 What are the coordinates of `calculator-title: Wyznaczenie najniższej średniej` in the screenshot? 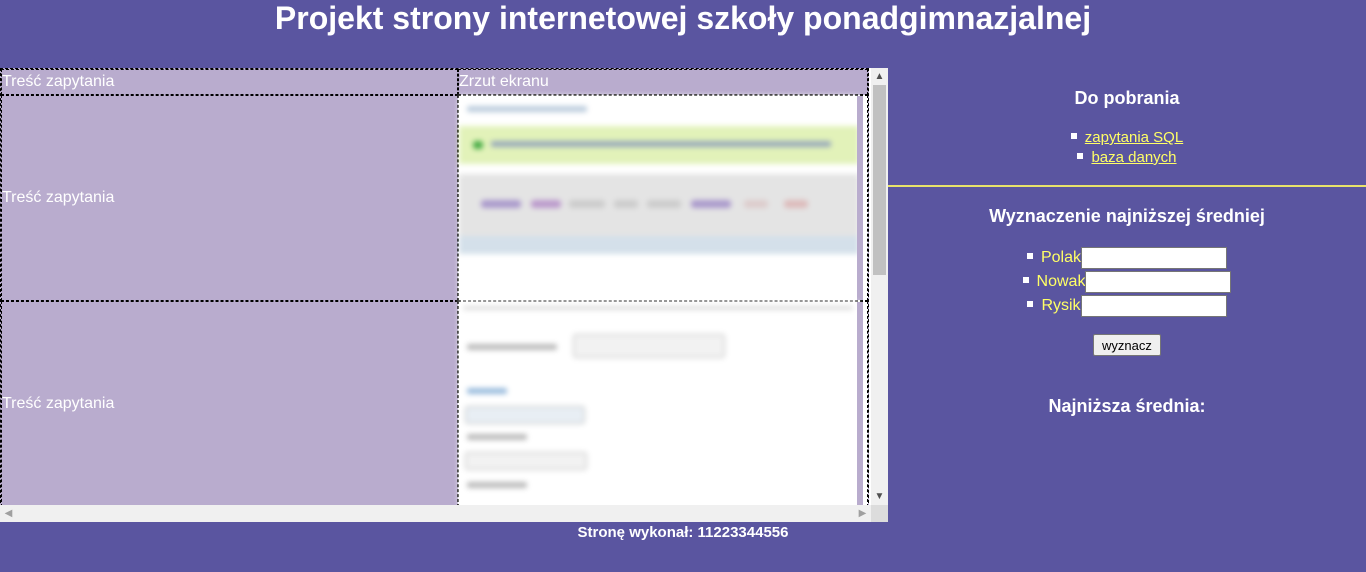 It's located at (1127, 216).